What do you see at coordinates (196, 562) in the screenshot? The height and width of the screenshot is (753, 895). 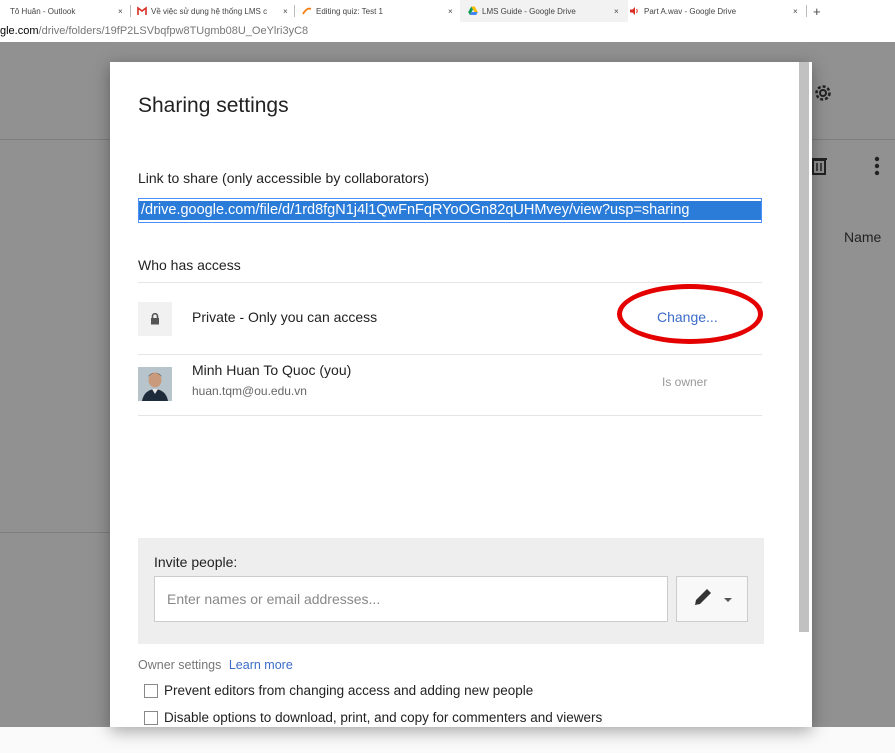 I see `invite-people-label: Invite people:` at bounding box center [196, 562].